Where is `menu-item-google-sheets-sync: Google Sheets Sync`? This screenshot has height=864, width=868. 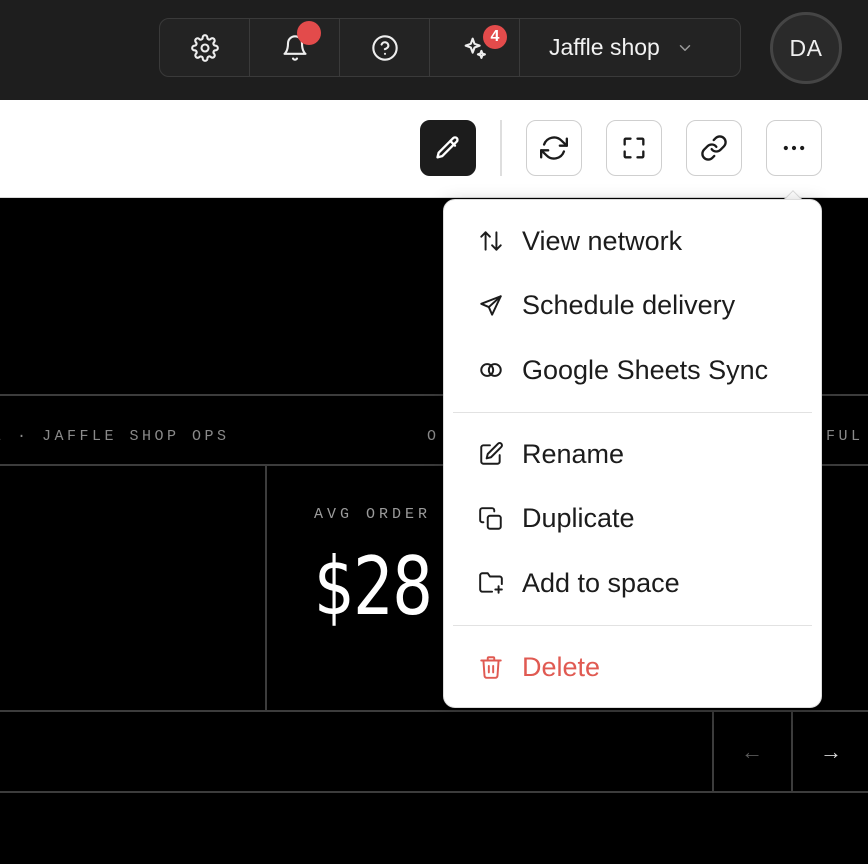 menu-item-google-sheets-sync: Google Sheets Sync is located at coordinates (632, 370).